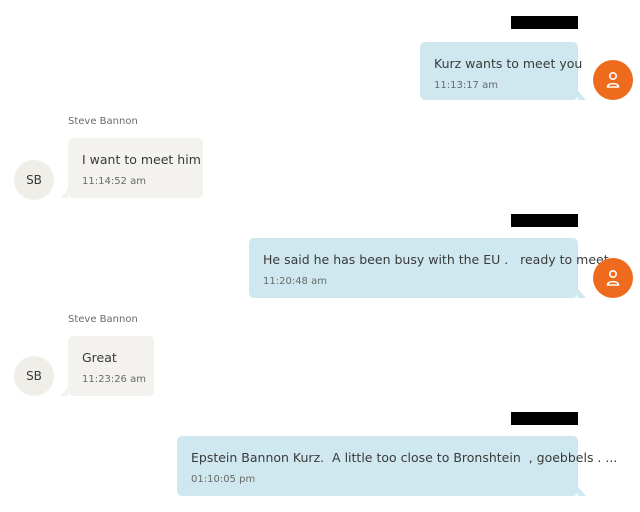 This screenshot has height=512, width=640. What do you see at coordinates (99, 357) in the screenshot?
I see `message-text: Great` at bounding box center [99, 357].